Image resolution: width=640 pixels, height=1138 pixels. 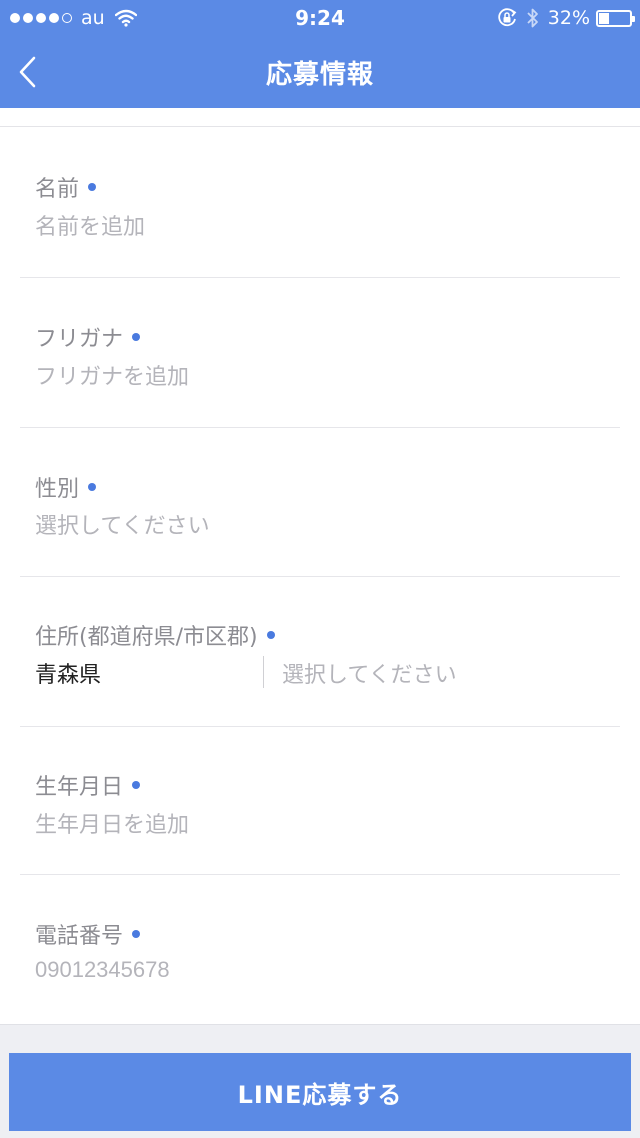 What do you see at coordinates (112, 375) in the screenshot?
I see `furigana-input: フリガナを追加` at bounding box center [112, 375].